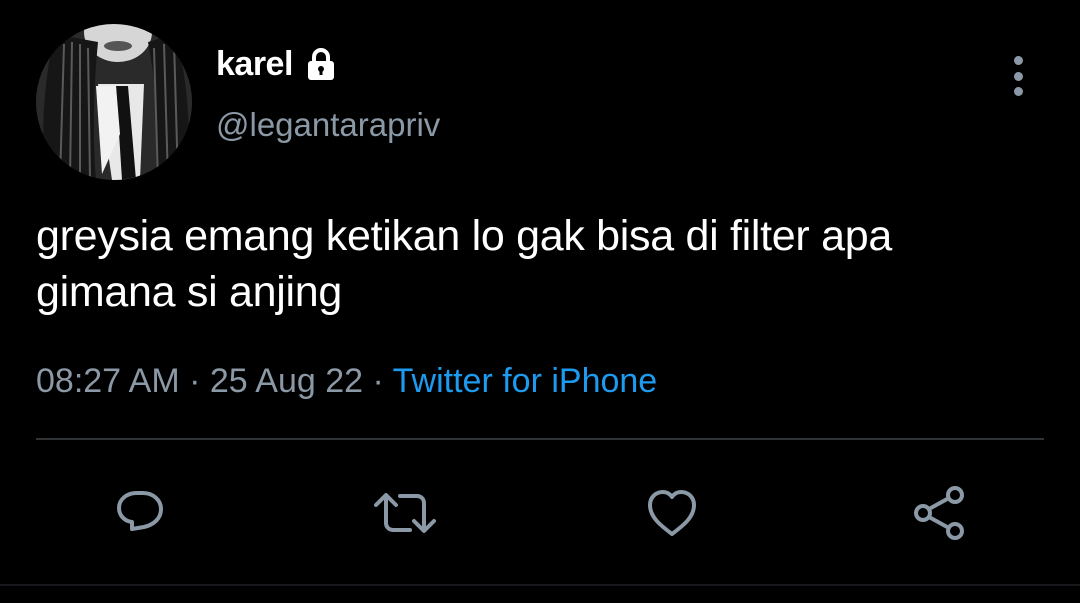 This screenshot has width=1080, height=603. I want to click on lock-icon, so click(321, 64).